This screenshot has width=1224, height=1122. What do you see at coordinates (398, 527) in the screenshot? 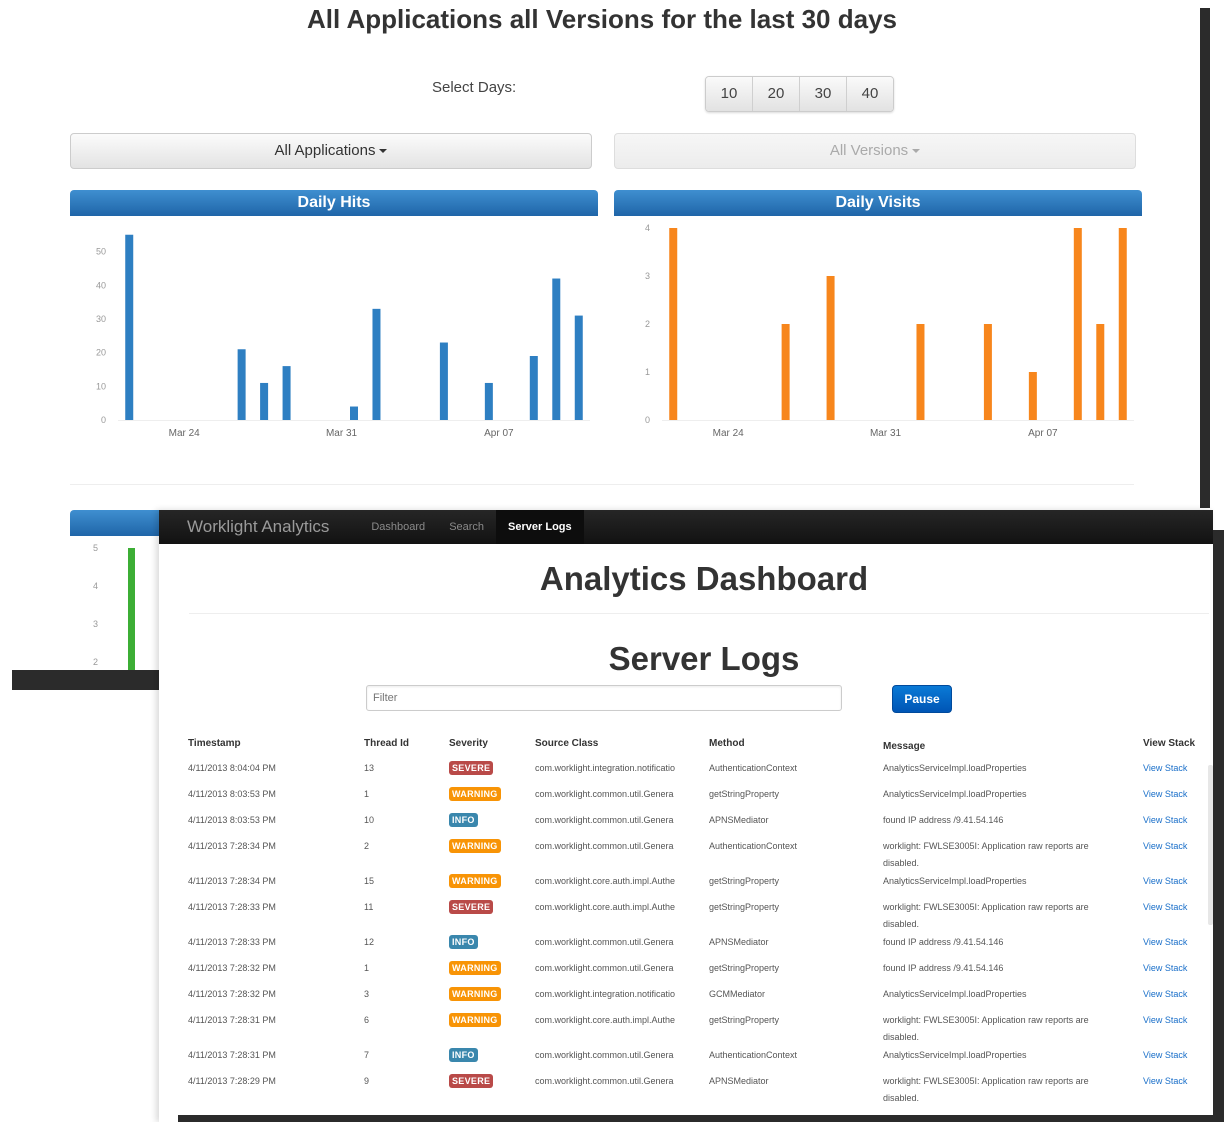
I see `nav-dashboard: Dashboard` at bounding box center [398, 527].